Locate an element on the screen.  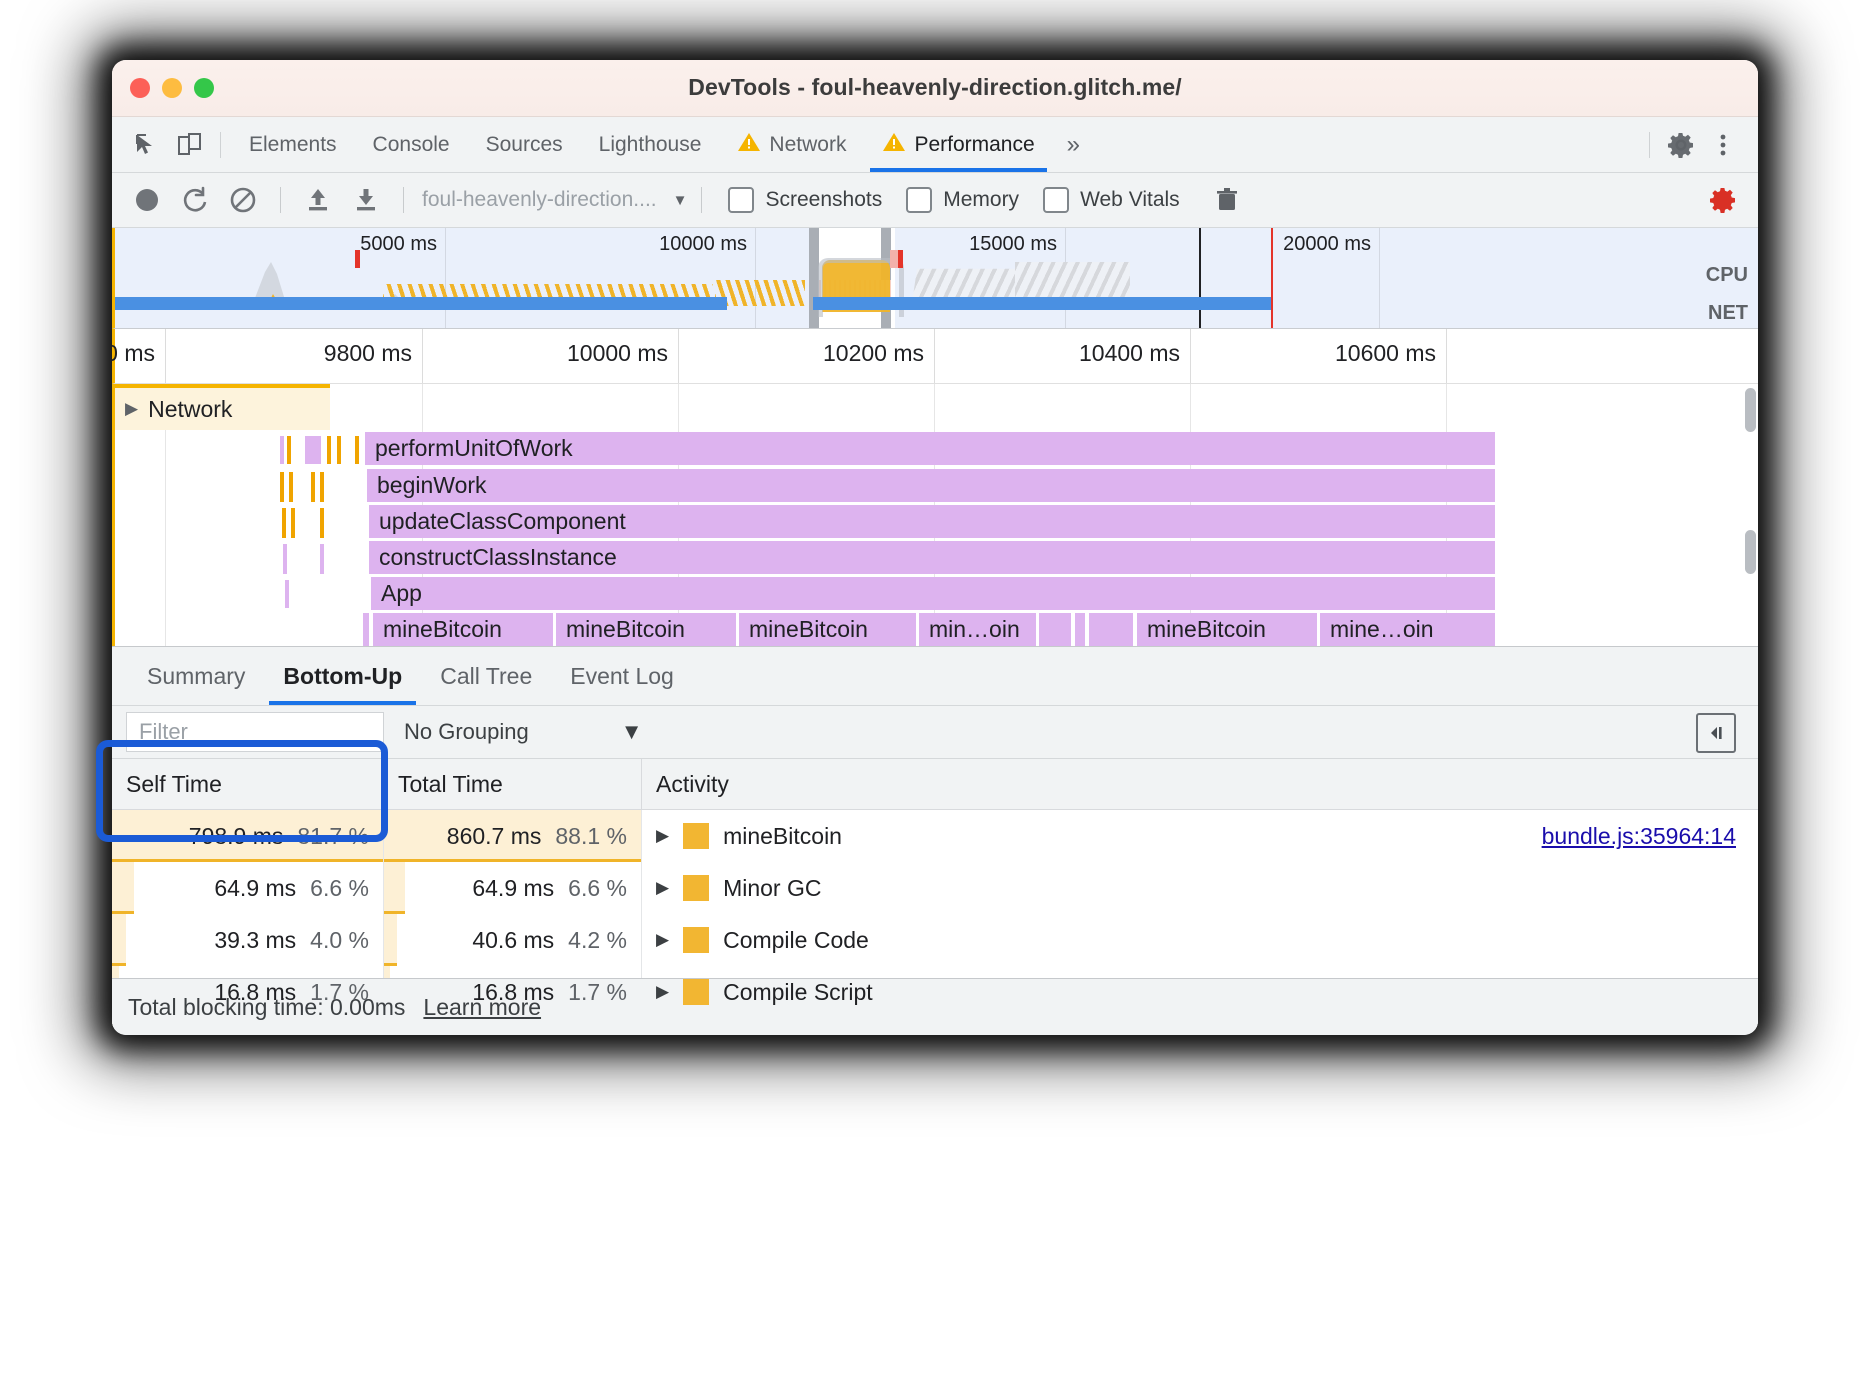
overview-dcl-marker is located at coordinates (1200, 278).